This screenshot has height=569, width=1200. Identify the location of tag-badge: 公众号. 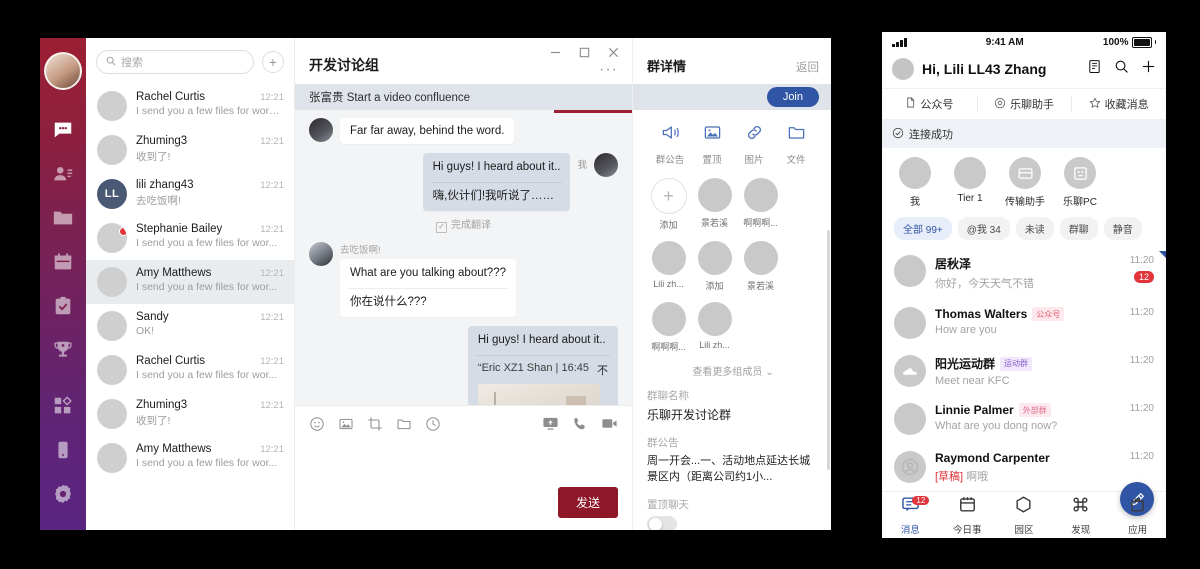
(1048, 314).